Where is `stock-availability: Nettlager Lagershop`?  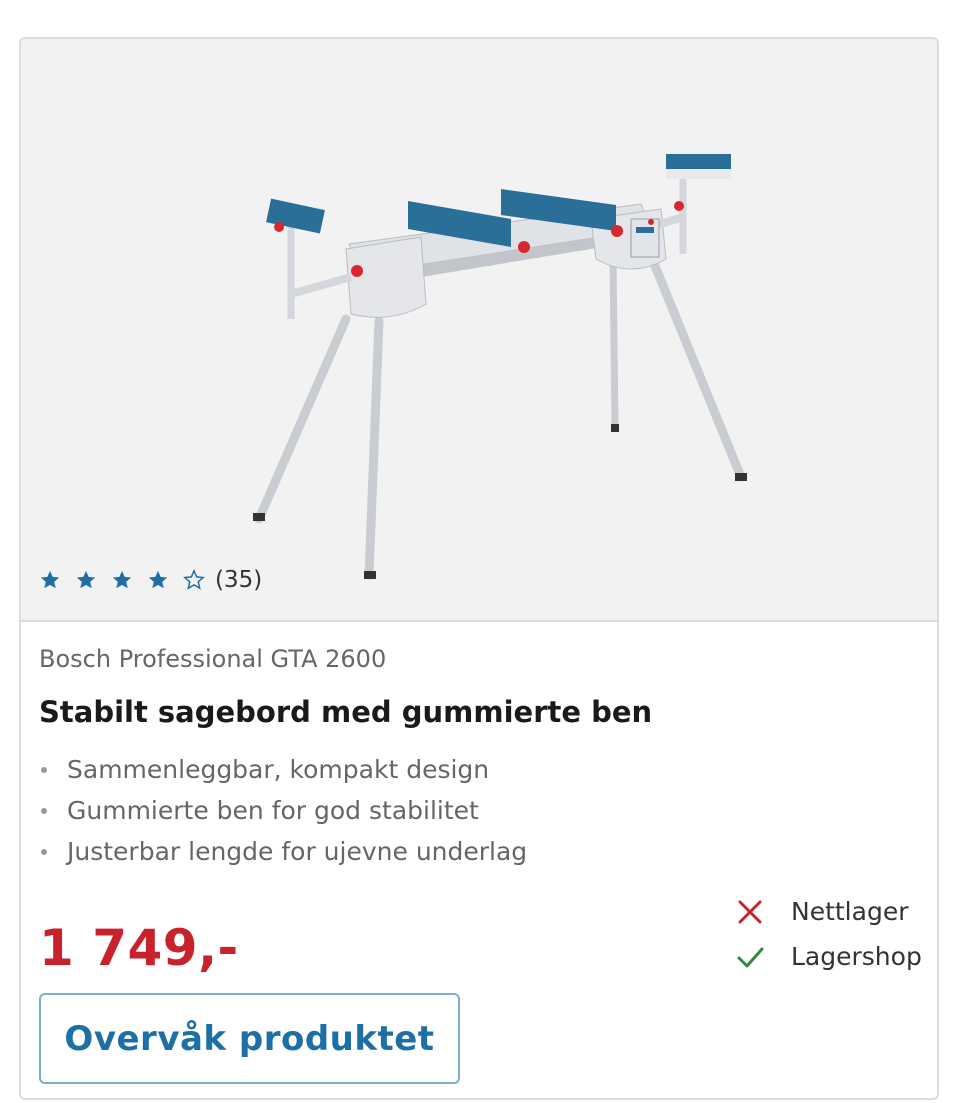 stock-availability: Nettlager Lagershop is located at coordinates (828, 934).